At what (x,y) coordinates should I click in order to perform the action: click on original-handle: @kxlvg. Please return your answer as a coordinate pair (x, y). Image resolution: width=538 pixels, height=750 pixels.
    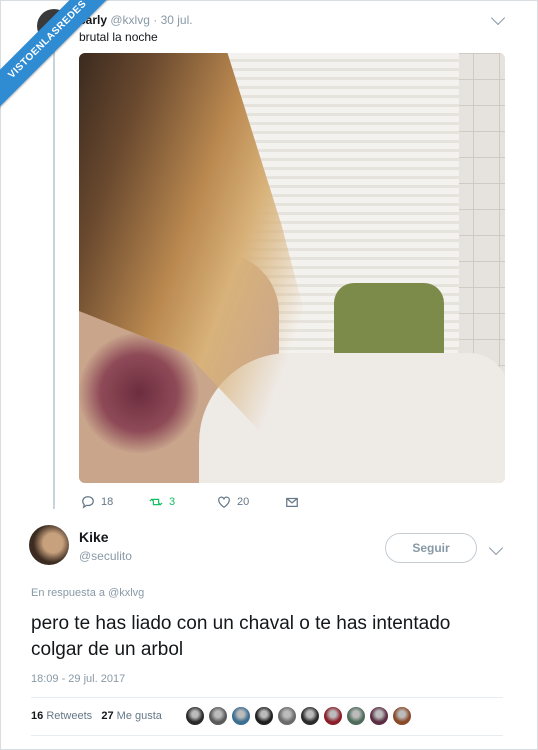
    Looking at the image, I should click on (130, 20).